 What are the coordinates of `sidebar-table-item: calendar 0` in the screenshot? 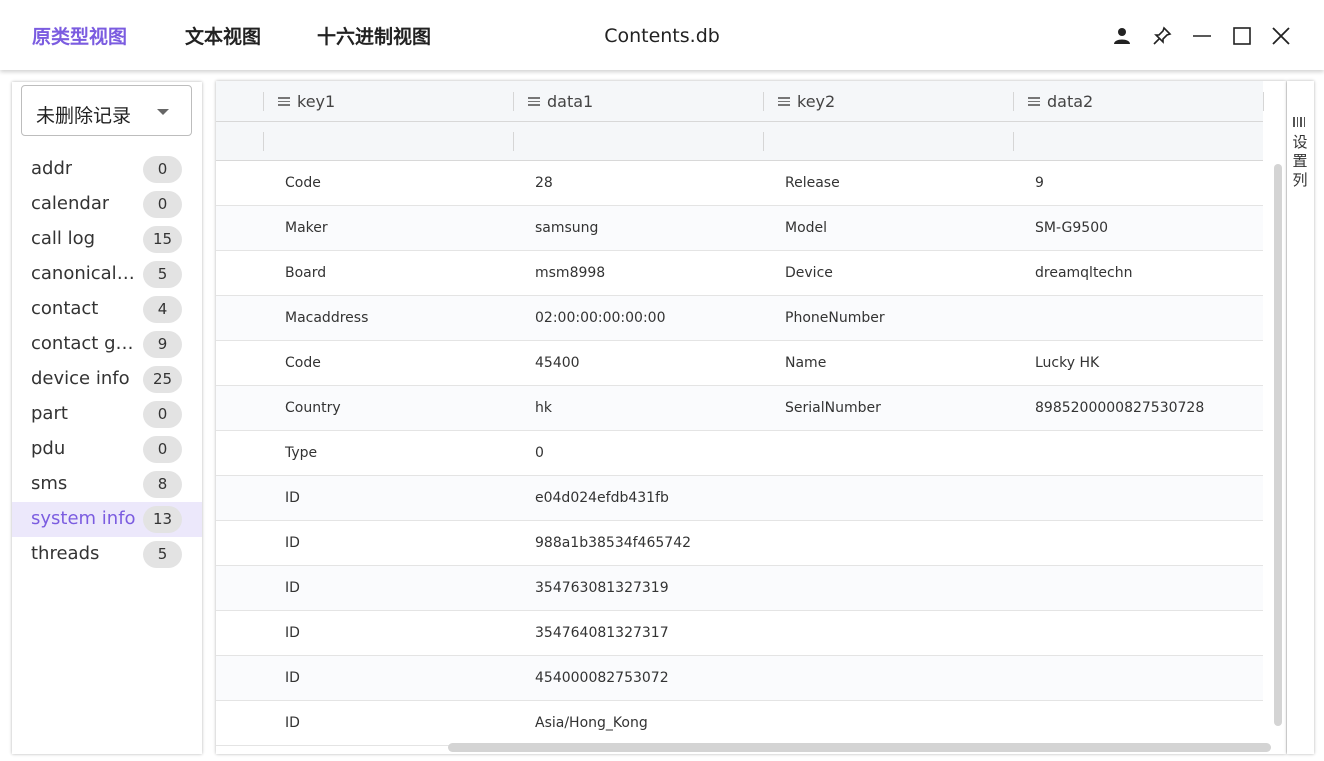 It's located at (107, 204).